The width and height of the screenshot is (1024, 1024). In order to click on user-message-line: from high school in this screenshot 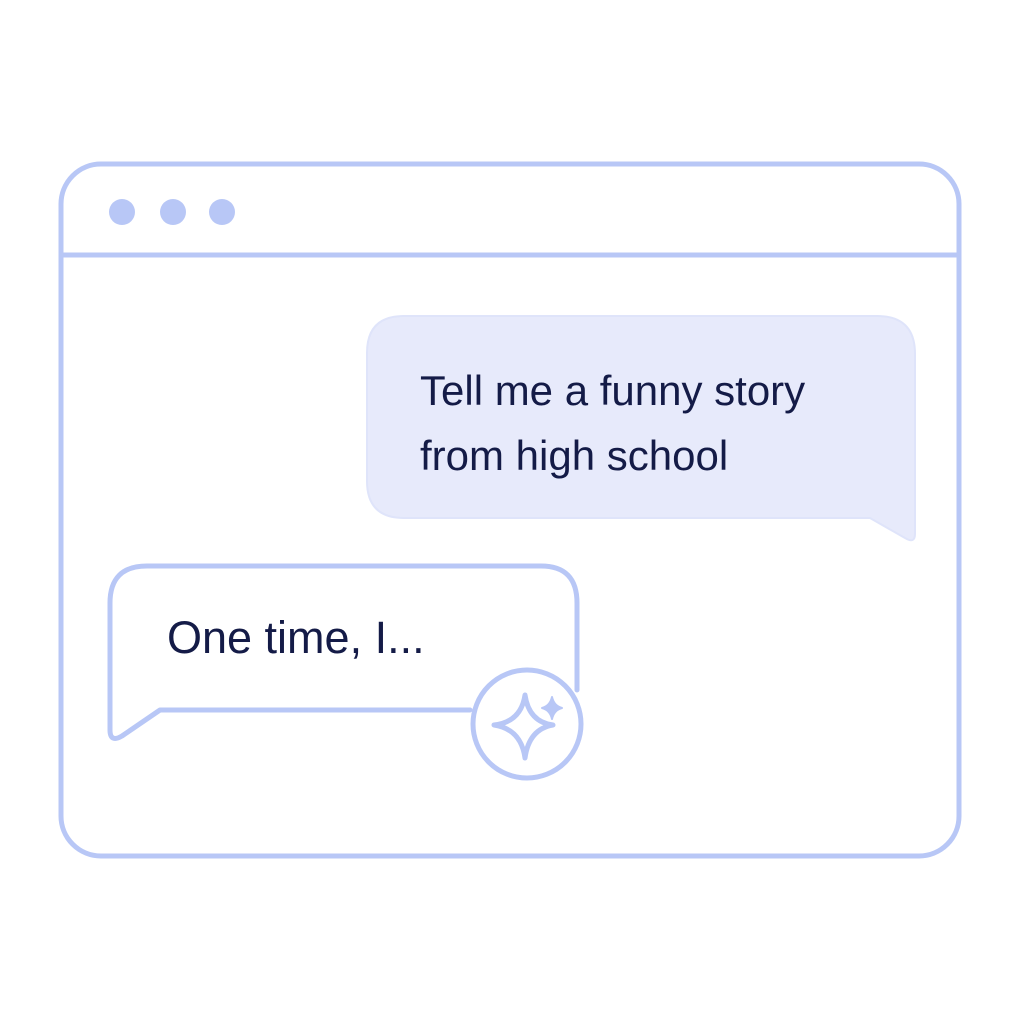, I will do `click(574, 455)`.